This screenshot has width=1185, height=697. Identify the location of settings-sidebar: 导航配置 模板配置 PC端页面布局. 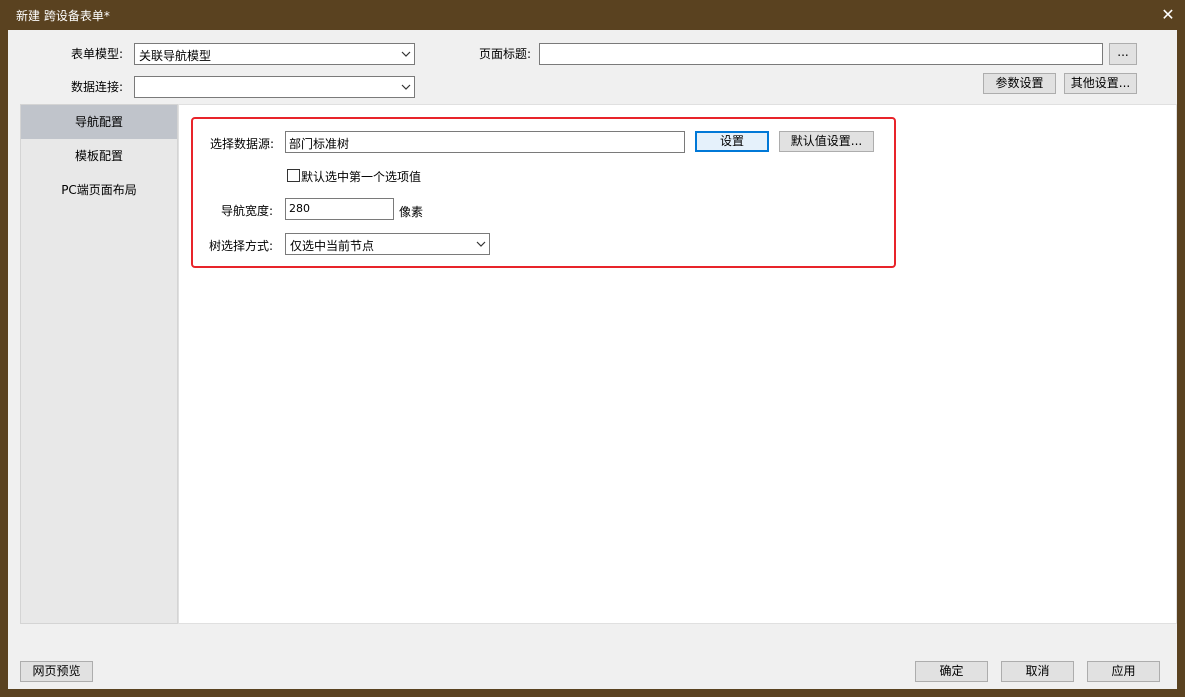
(99, 364).